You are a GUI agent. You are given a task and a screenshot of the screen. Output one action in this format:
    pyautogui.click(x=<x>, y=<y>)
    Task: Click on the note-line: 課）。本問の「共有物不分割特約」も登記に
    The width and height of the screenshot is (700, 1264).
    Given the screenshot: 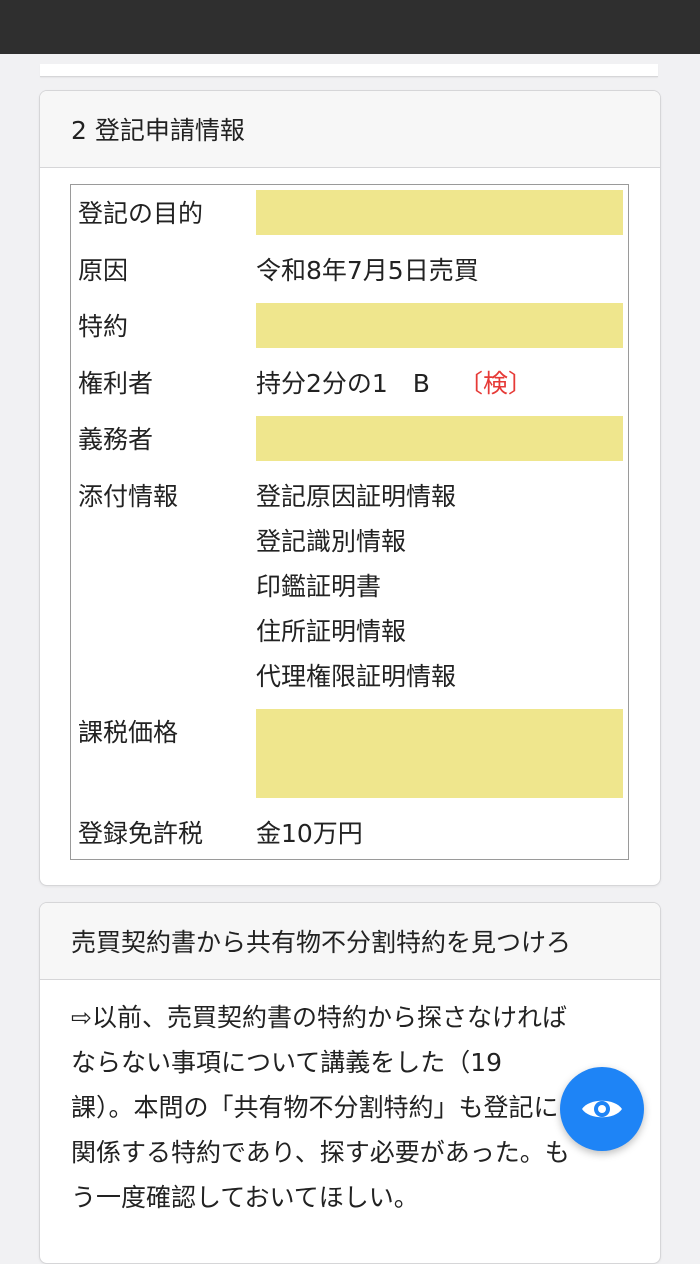 What is the action you would take?
    pyautogui.click(x=315, y=1107)
    